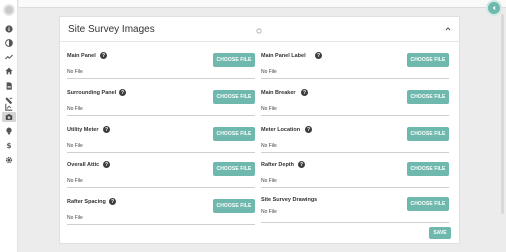 The width and height of the screenshot is (506, 252). I want to click on field-label: Rafter Depth, so click(278, 165).